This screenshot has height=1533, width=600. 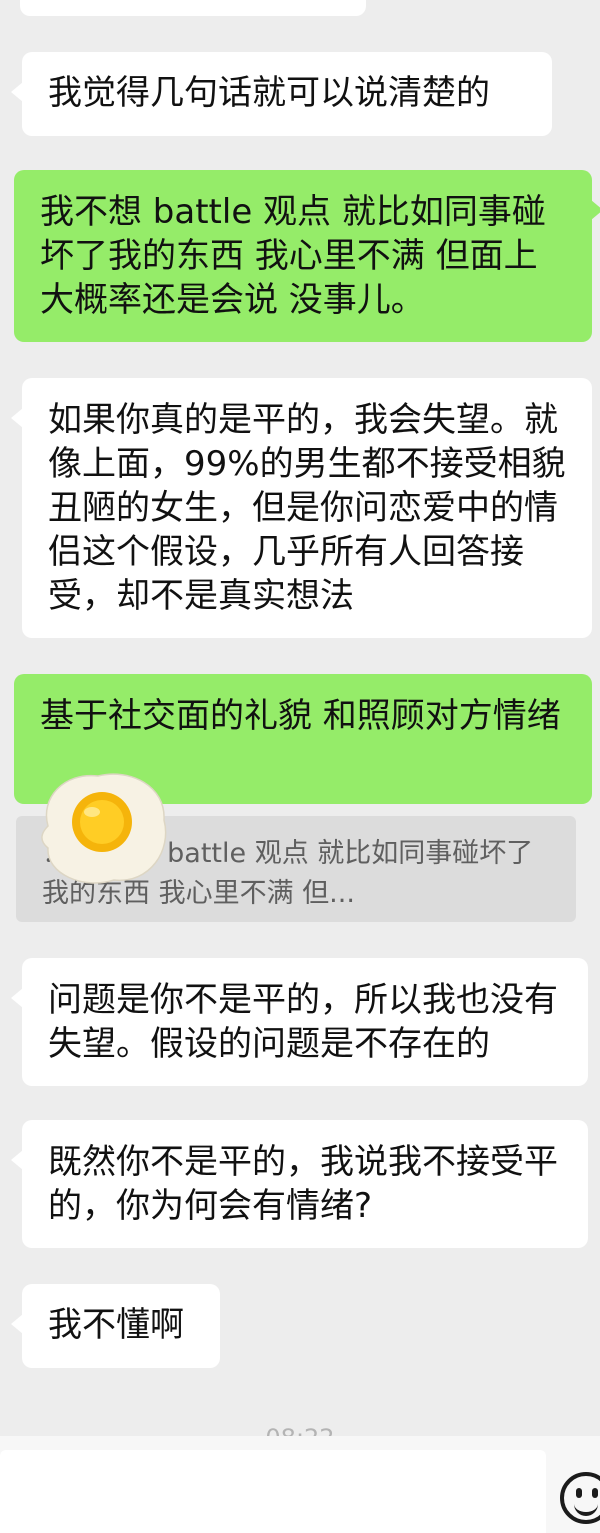 I want to click on emoji-icon, so click(x=580, y=1498).